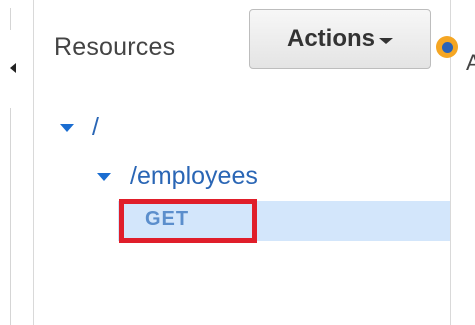 This screenshot has height=325, width=475. Describe the element at coordinates (5, 19) in the screenshot. I see `left-panel-border-top` at that location.